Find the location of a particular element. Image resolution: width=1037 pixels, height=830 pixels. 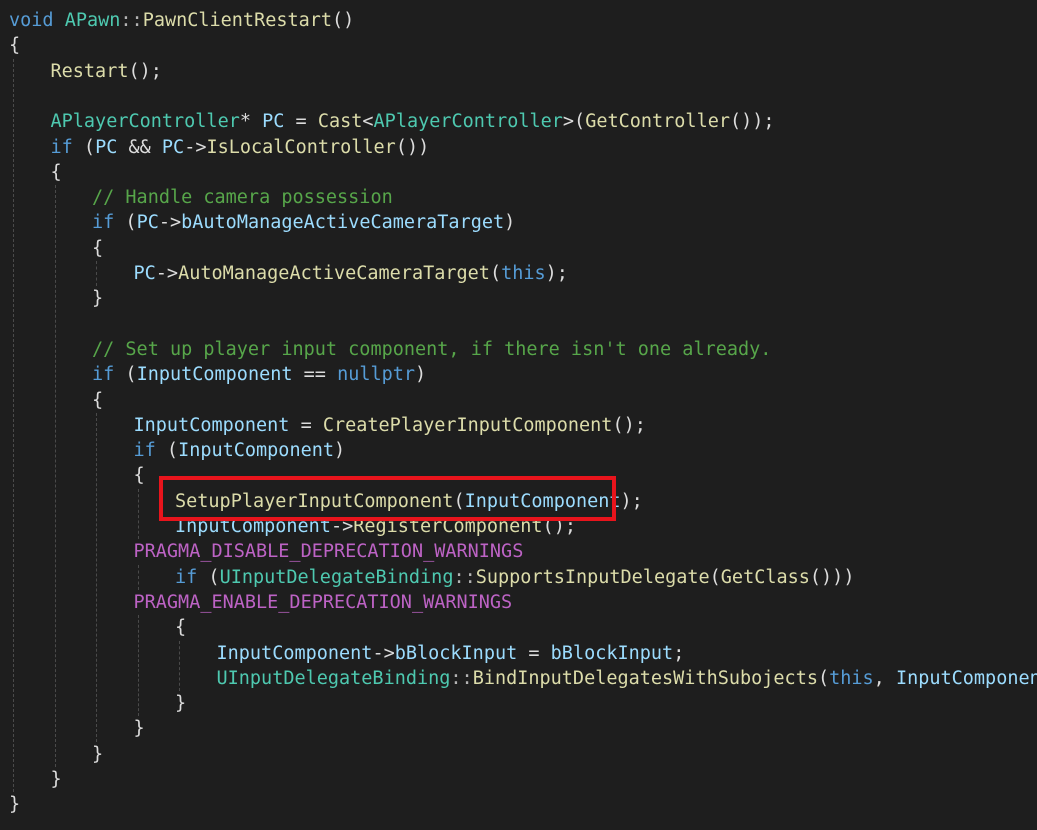

code-token: == is located at coordinates (315, 375).